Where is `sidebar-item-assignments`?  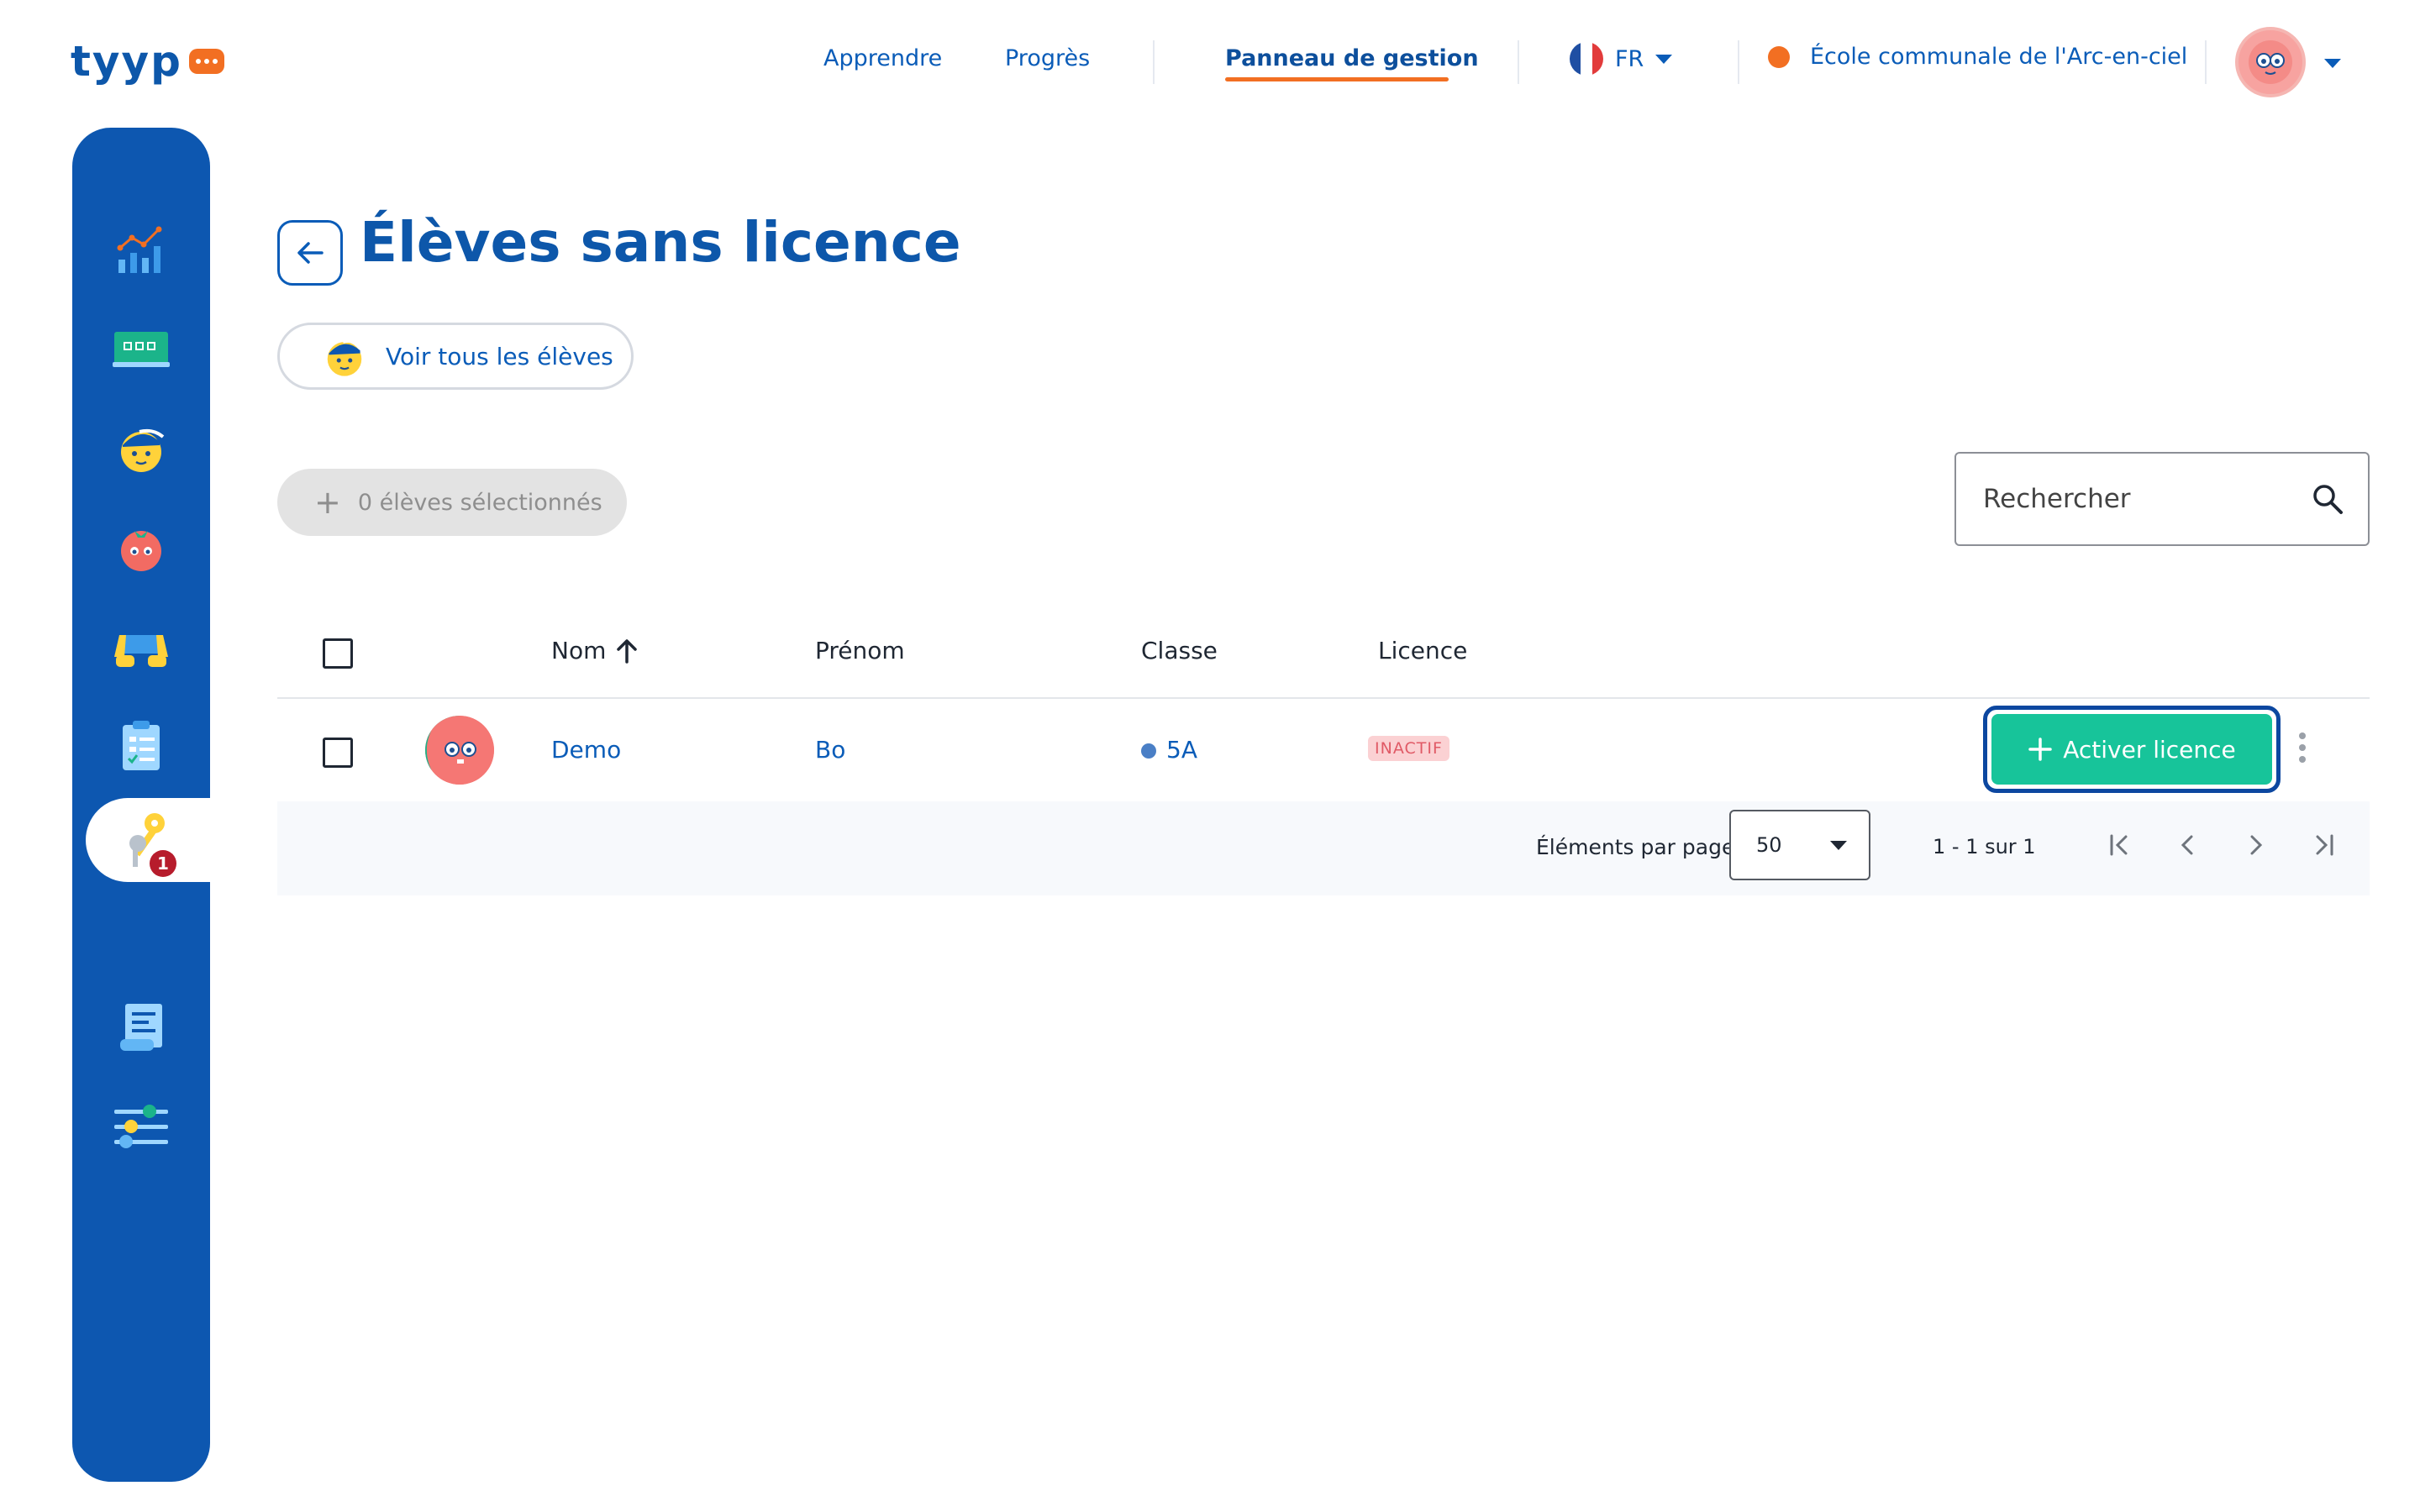
sidebar-item-assignments is located at coordinates (141, 746).